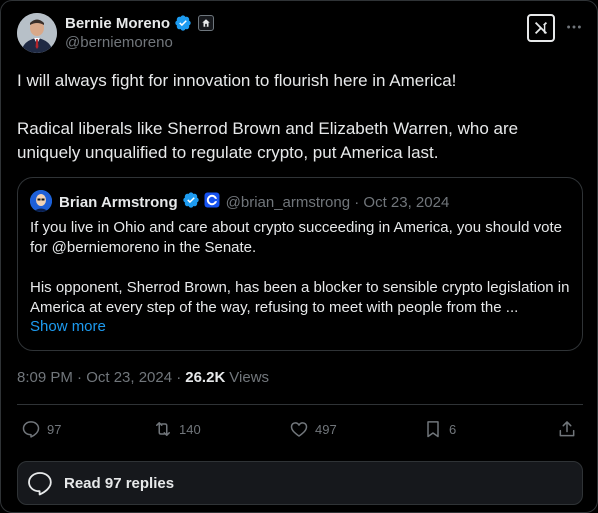 The image size is (598, 513). What do you see at coordinates (99, 377) in the screenshot?
I see `timestamp: 8:09 PM · Oct 23, 2024 ·` at bounding box center [99, 377].